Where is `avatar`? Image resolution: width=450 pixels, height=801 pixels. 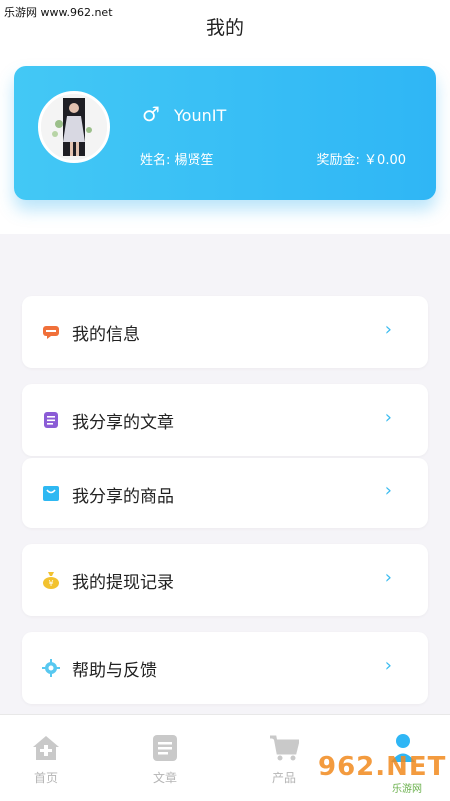 avatar is located at coordinates (74, 127).